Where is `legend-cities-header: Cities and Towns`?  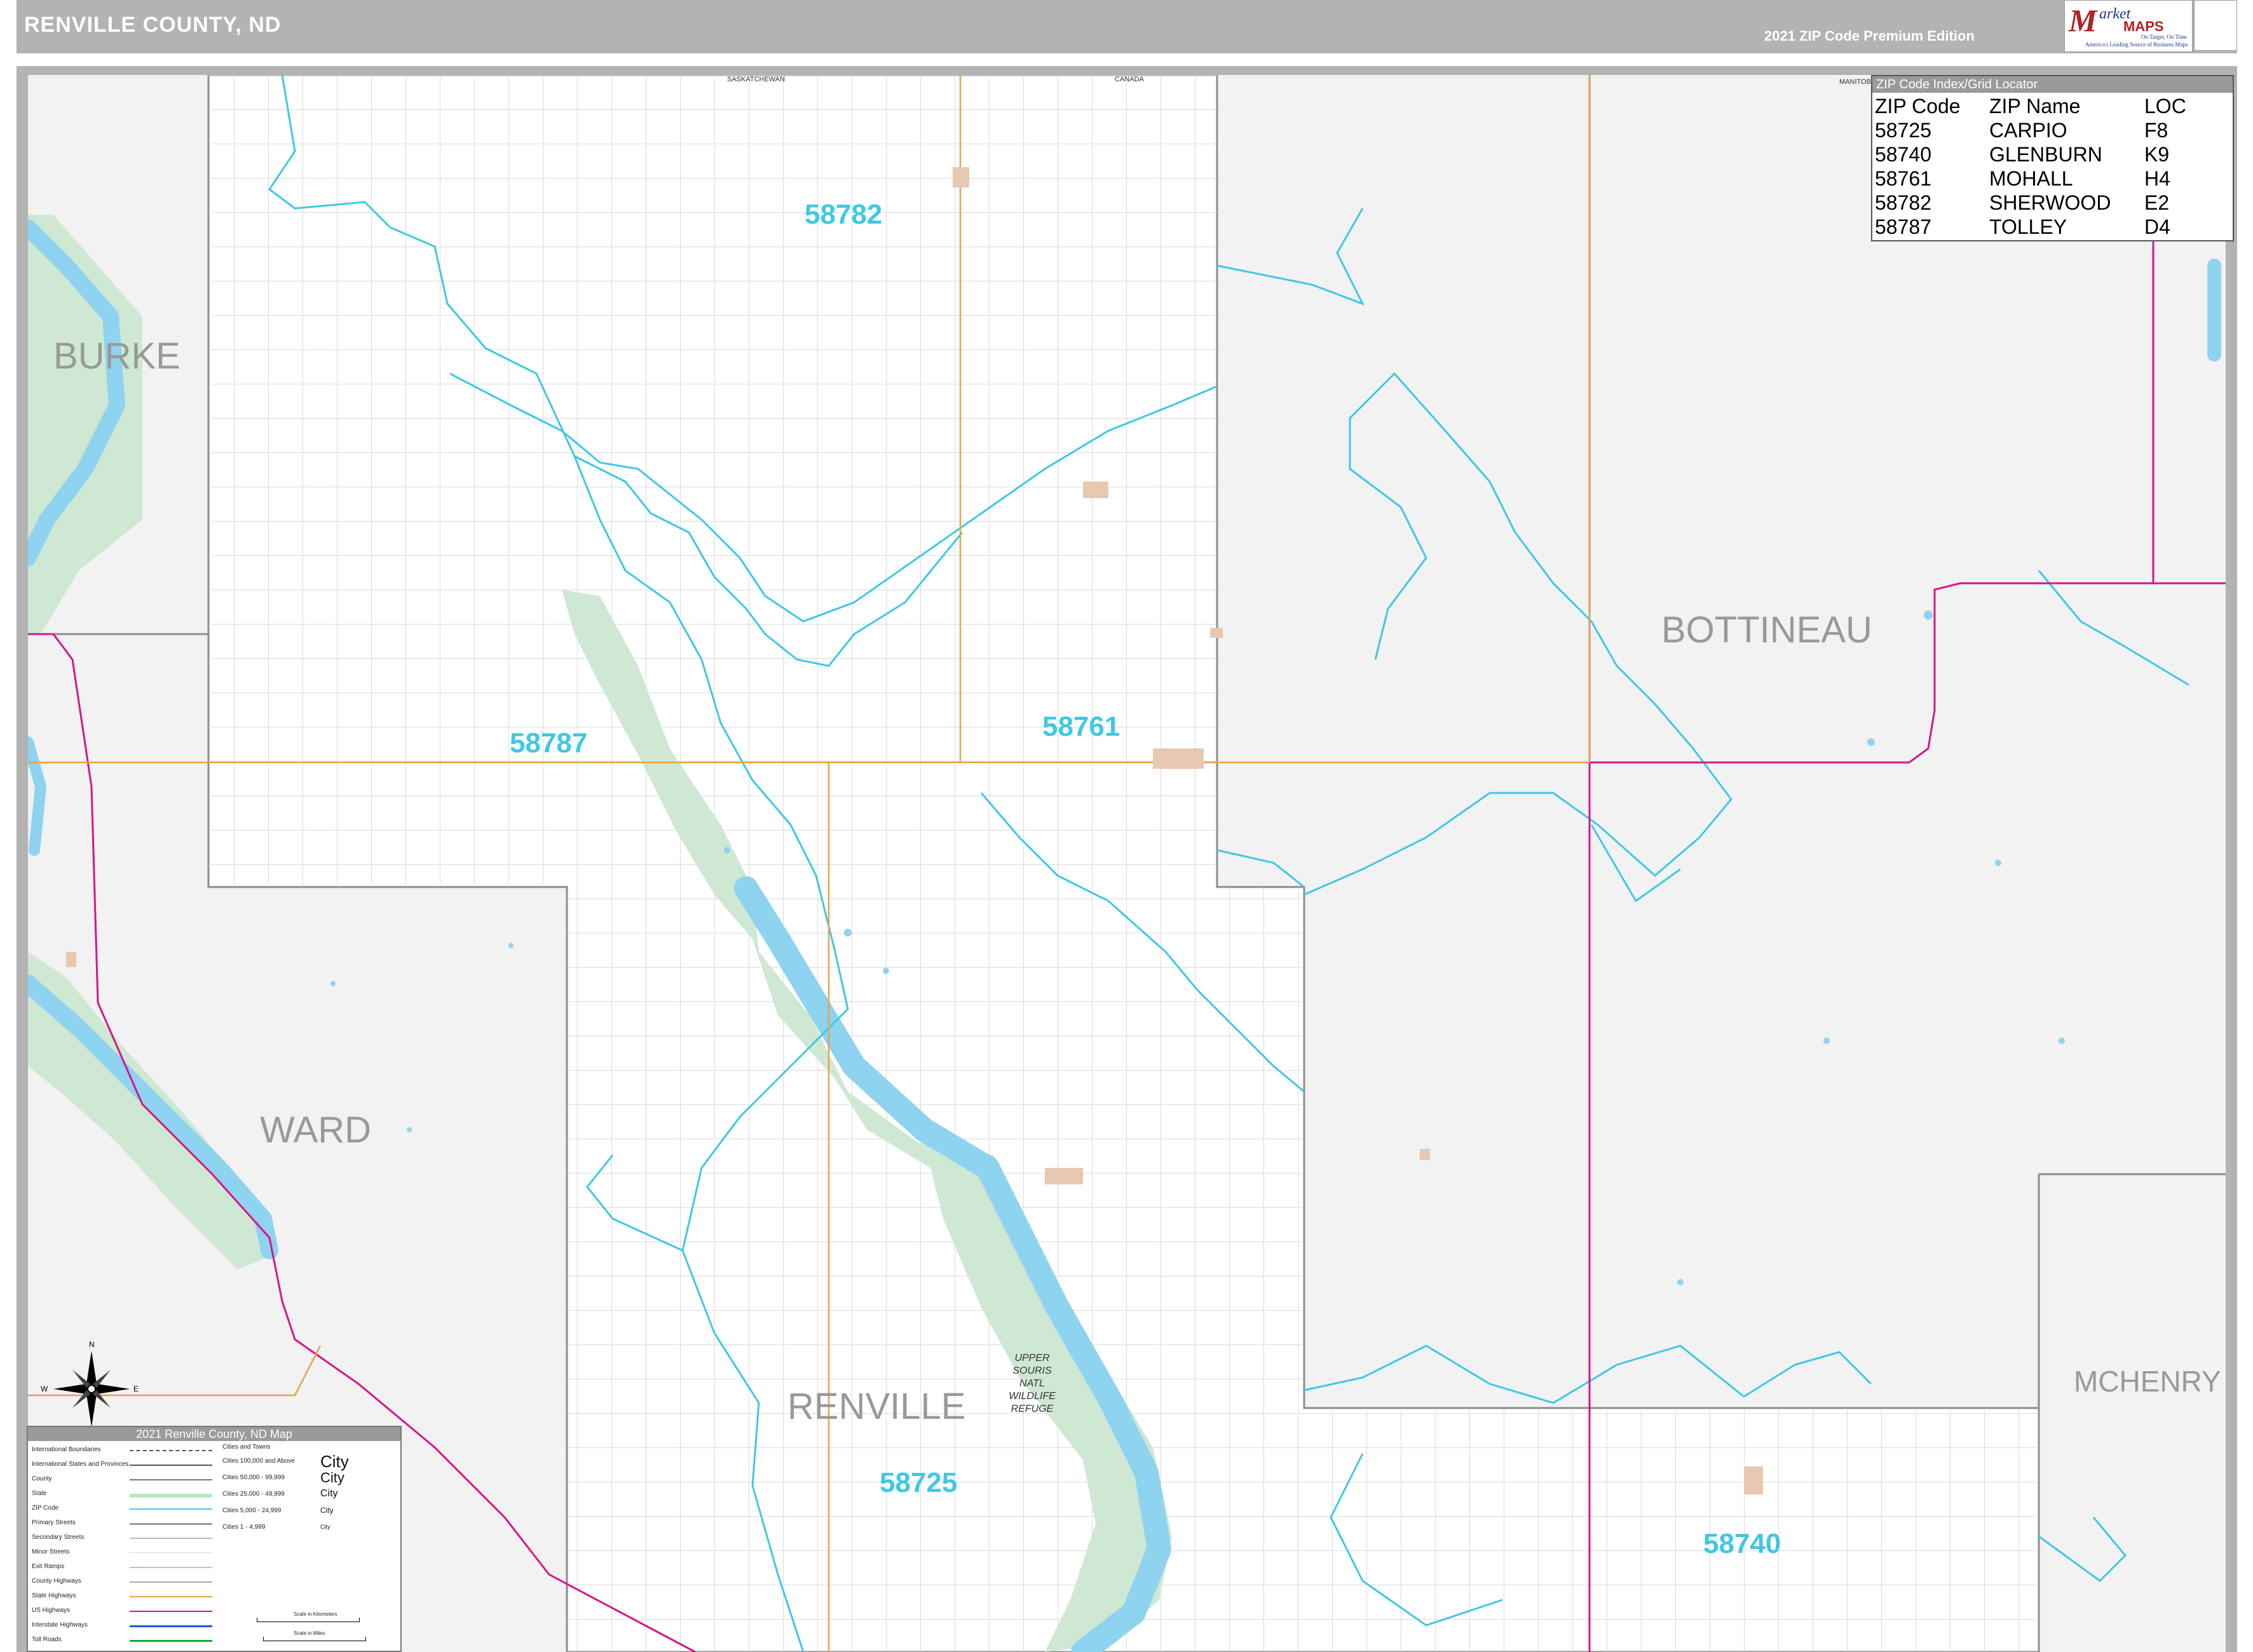
legend-cities-header: Cities and Towns is located at coordinates (247, 1448).